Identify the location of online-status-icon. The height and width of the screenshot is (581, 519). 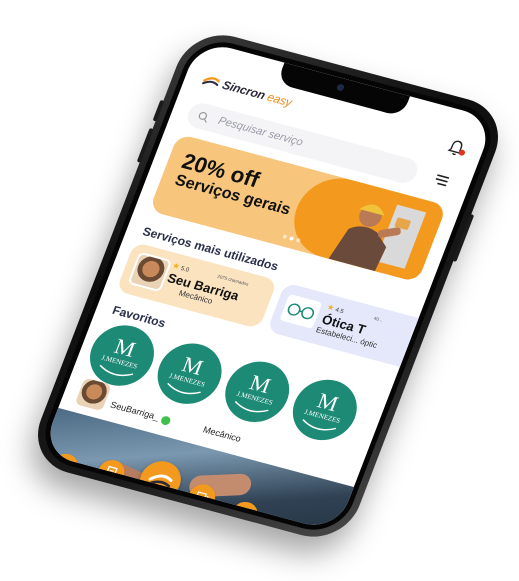
(166, 421).